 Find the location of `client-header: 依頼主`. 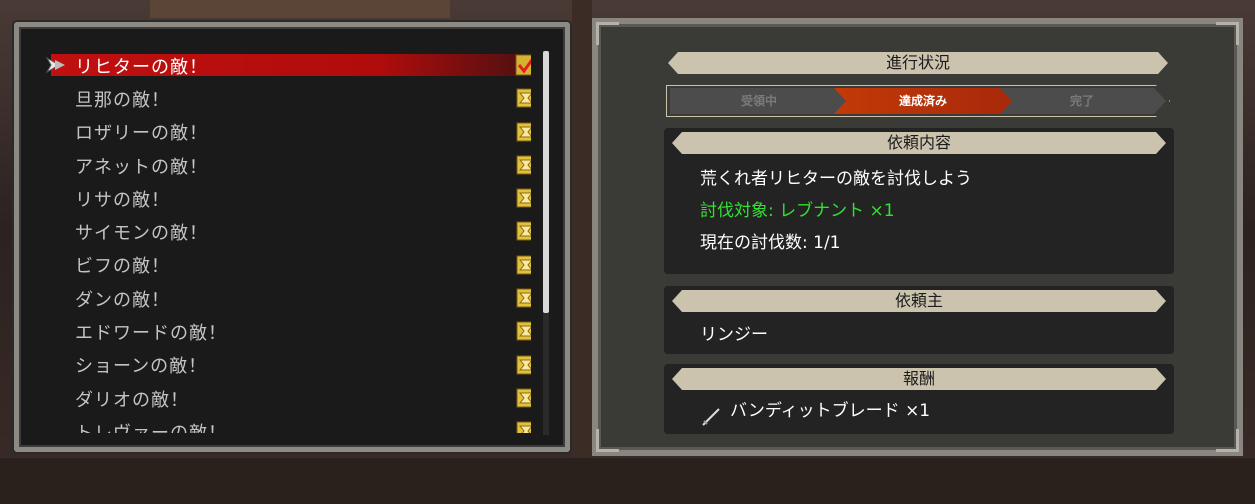

client-header: 依頼主 is located at coordinates (919, 301).